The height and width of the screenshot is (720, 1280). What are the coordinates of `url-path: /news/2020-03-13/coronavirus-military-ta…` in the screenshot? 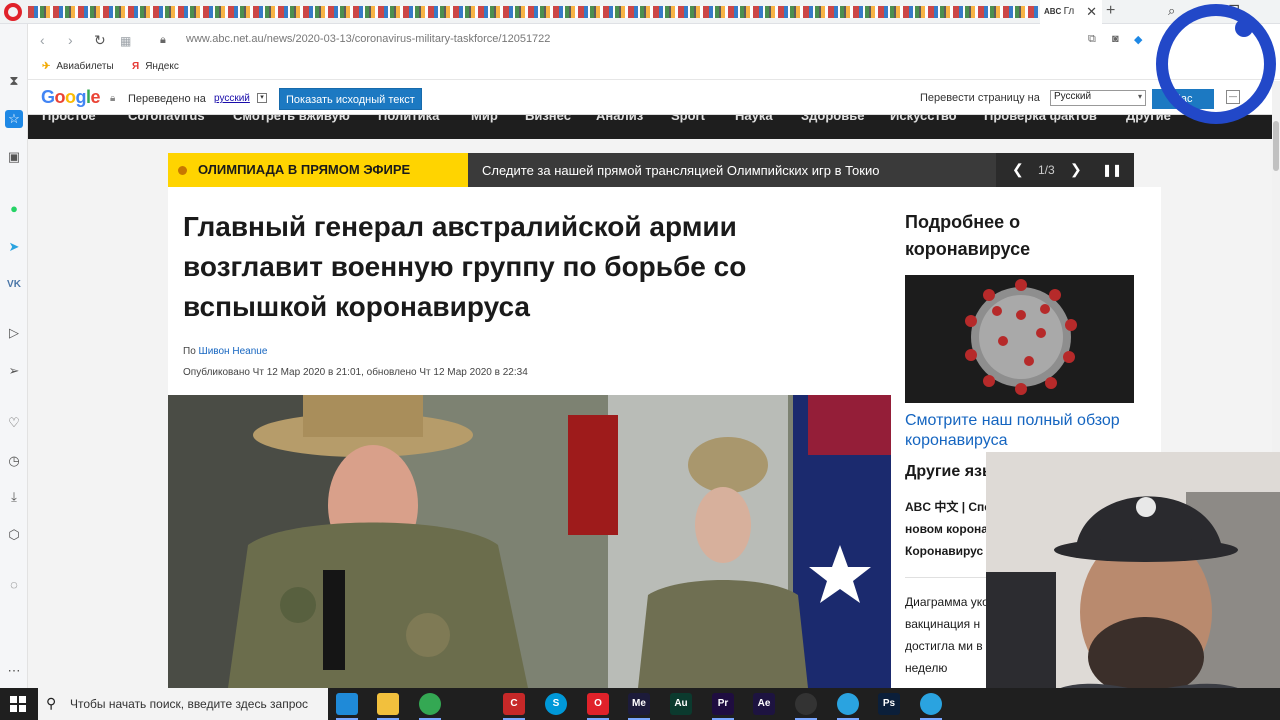 It's located at (407, 39).